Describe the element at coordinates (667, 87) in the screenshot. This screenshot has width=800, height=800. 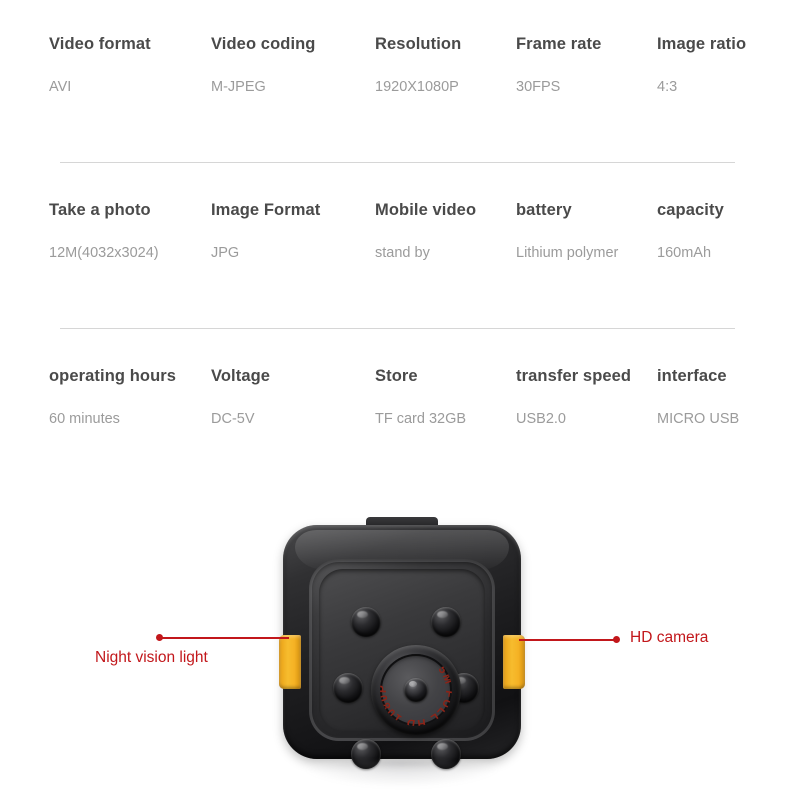
I see `spec-value: 4:3` at that location.